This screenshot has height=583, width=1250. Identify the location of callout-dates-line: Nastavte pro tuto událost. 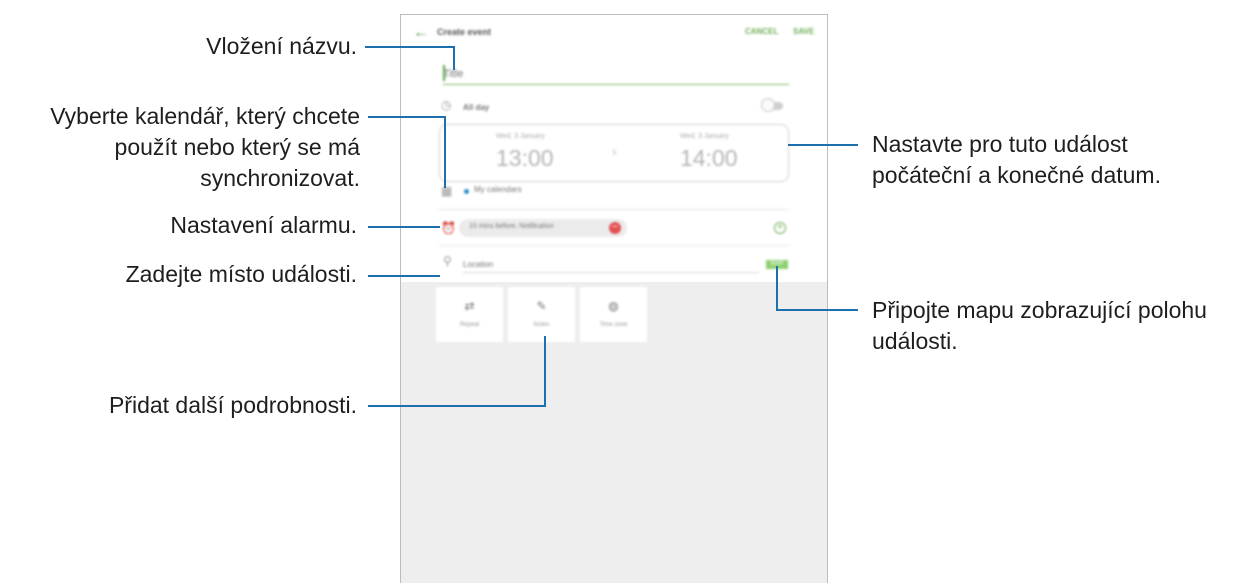
(1000, 144).